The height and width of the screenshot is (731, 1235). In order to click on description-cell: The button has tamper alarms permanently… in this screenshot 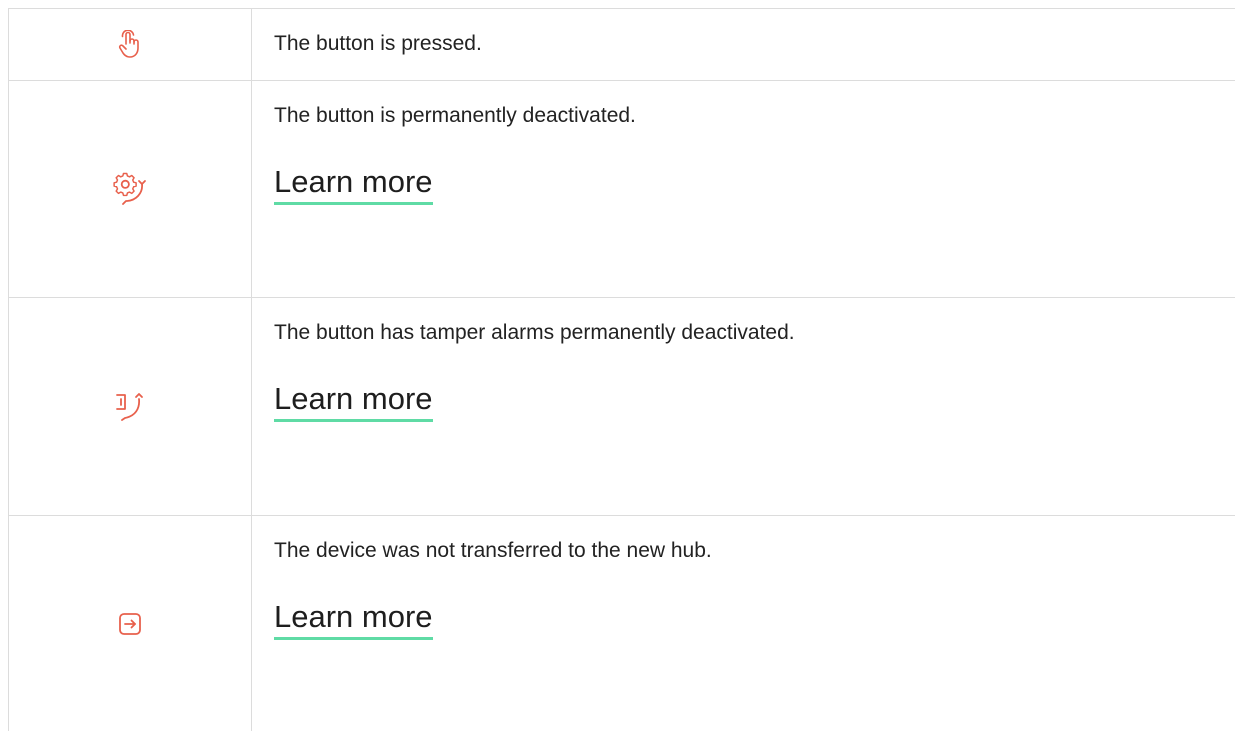, I will do `click(744, 370)`.